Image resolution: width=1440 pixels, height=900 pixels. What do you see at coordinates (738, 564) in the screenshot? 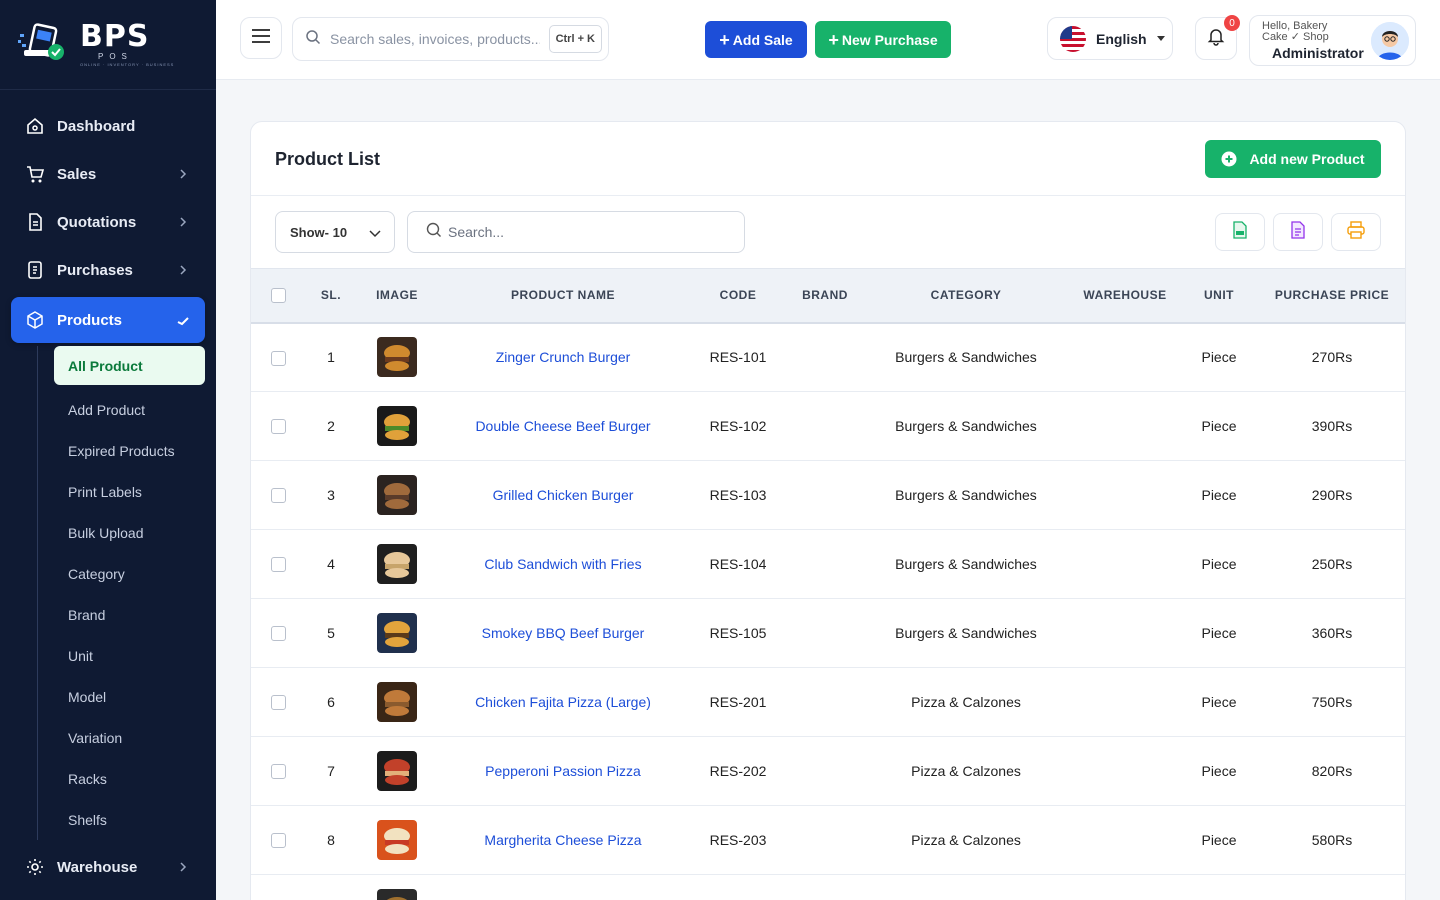
I see `cell-code: RES-104` at bounding box center [738, 564].